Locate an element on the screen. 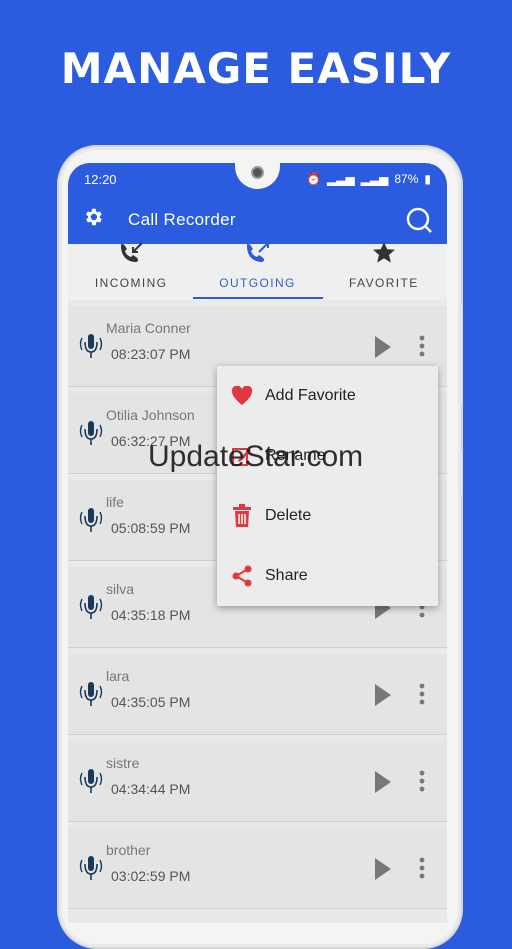 The width and height of the screenshot is (512, 949). tab-outgoing: OUTGOING is located at coordinates (257, 270).